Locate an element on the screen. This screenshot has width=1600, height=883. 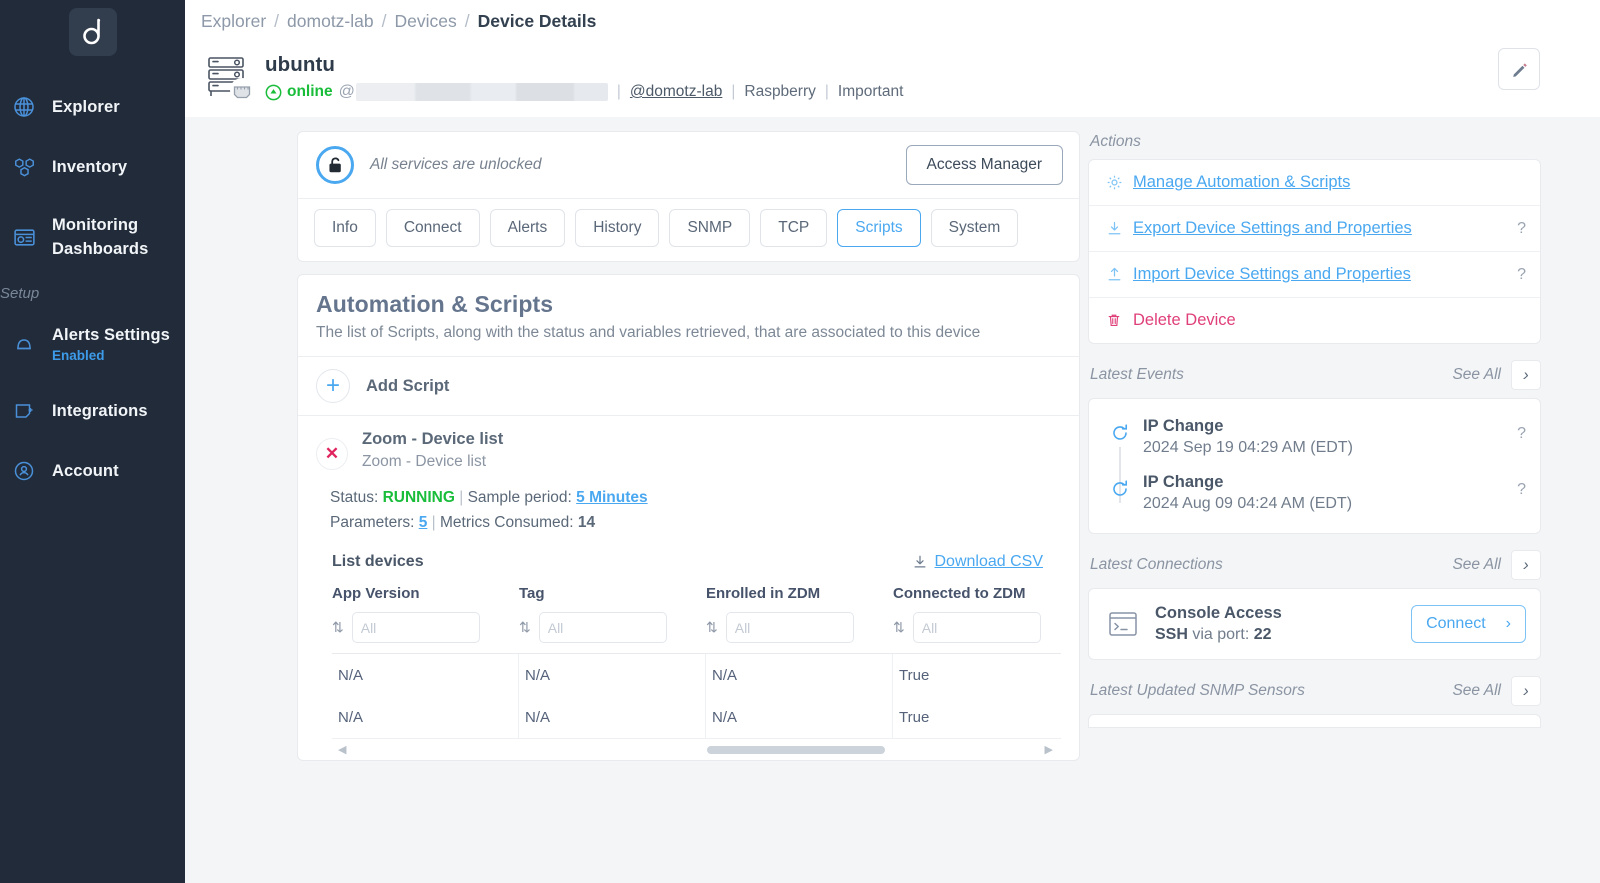
sample-period-value: 5 Minutes is located at coordinates (611, 497).